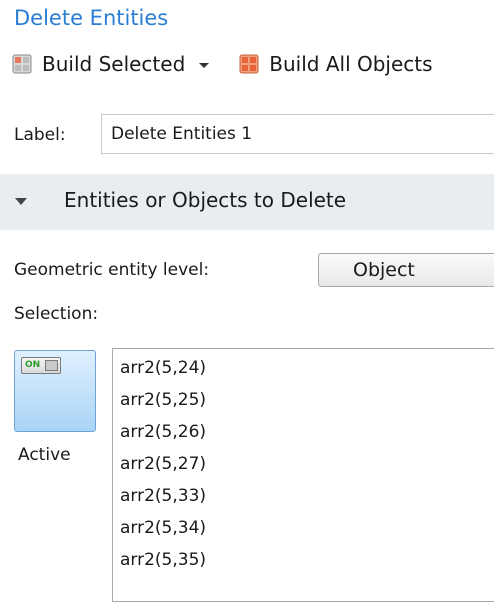 This screenshot has width=494, height=603. I want to click on geometric-entity-level-select: Object, so click(406, 270).